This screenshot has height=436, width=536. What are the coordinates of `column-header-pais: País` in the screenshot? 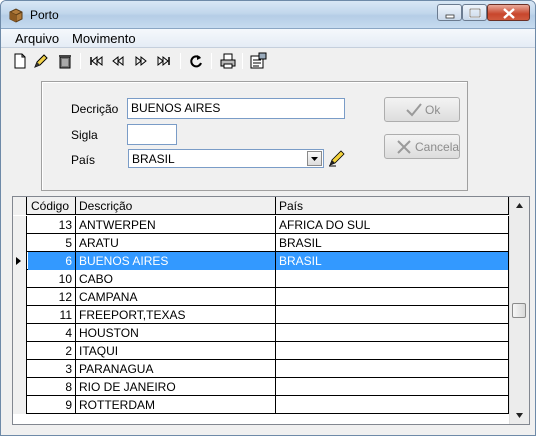 It's located at (392, 206).